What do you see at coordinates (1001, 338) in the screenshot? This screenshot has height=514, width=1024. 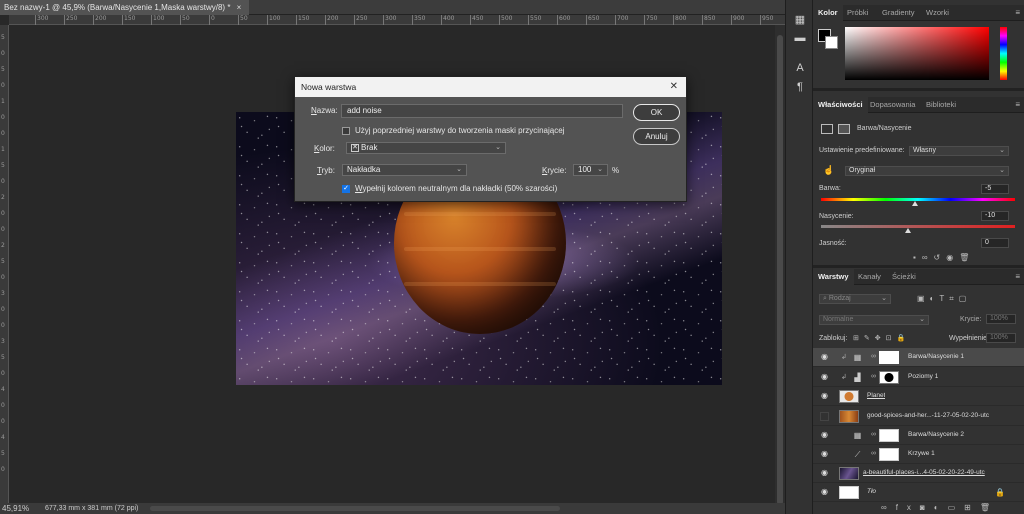 I see `layer-fill-input: 100%` at bounding box center [1001, 338].